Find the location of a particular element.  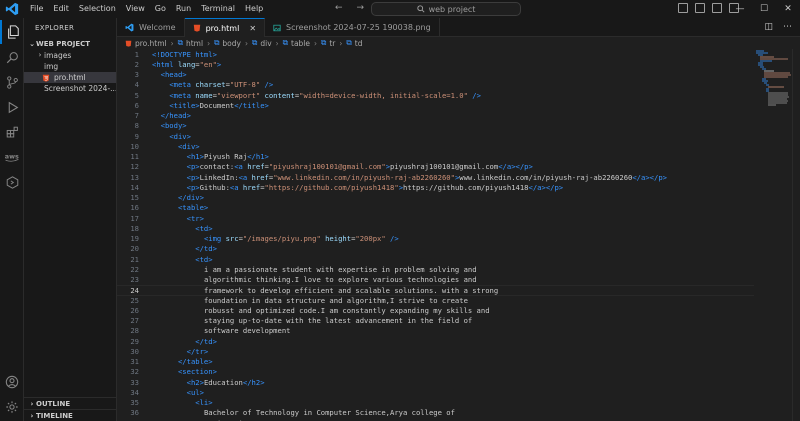

code-line: 9 <div> is located at coordinates (435, 137).